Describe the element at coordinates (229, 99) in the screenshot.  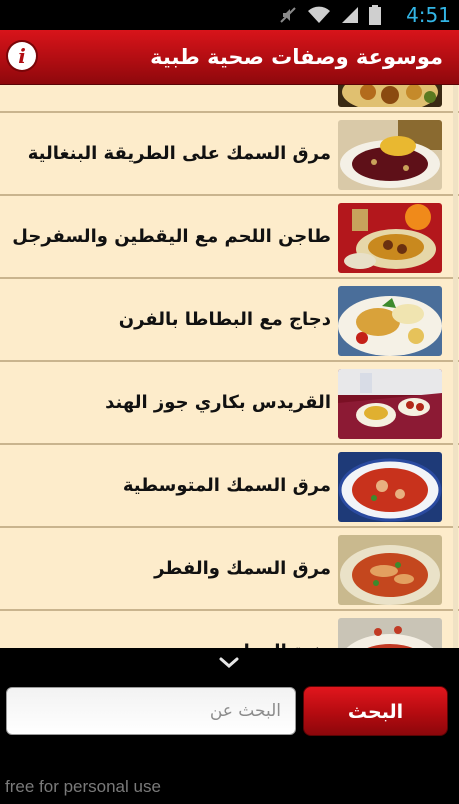
I see `list-item` at that location.